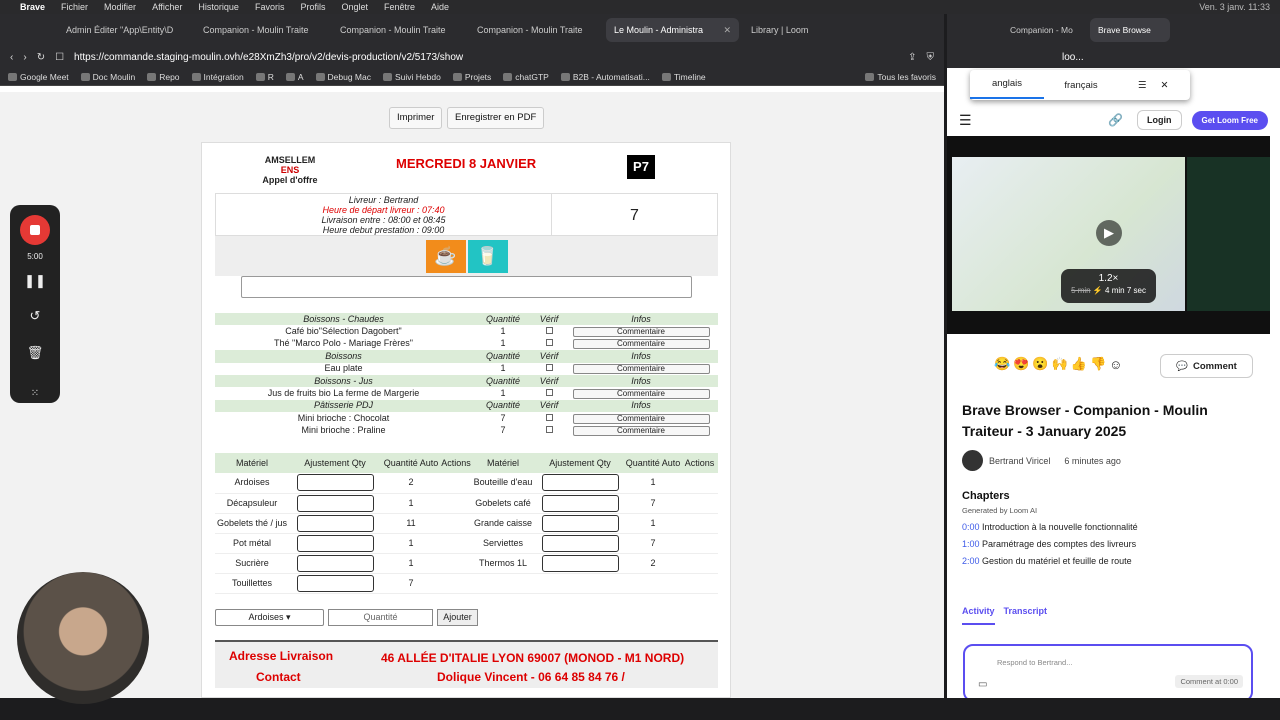  Describe the element at coordinates (399, 7) in the screenshot. I see `menu-fenetre: Fenêtre` at that location.